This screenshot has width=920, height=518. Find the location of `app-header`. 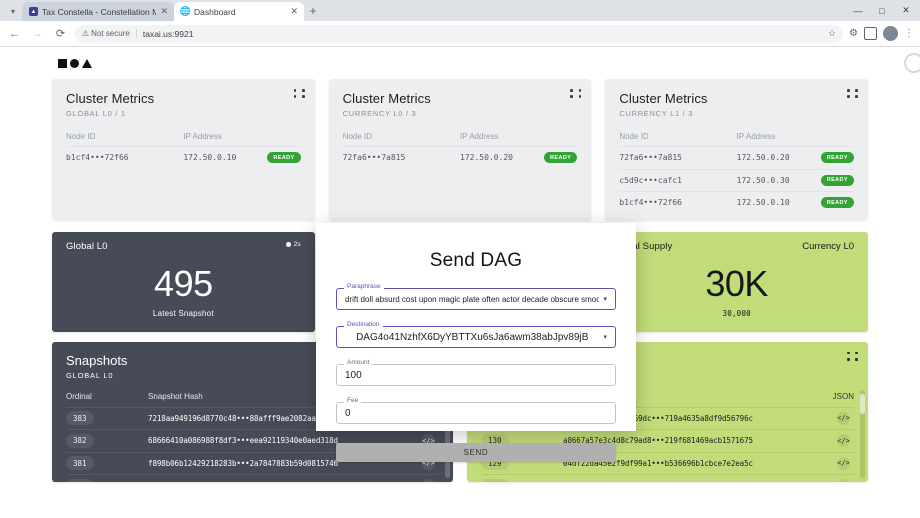

app-header is located at coordinates (460, 63).